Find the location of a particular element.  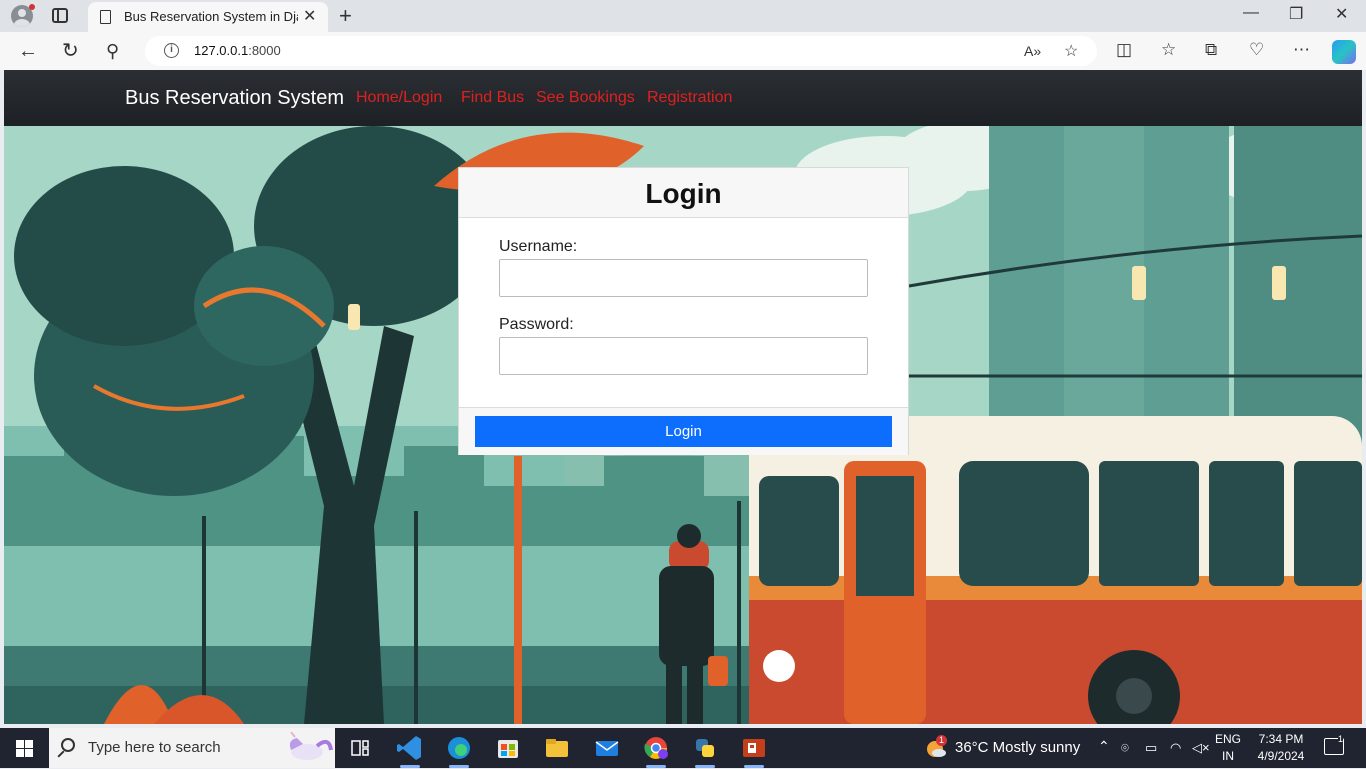

search-icon: ⚲ is located at coordinates (112, 51).